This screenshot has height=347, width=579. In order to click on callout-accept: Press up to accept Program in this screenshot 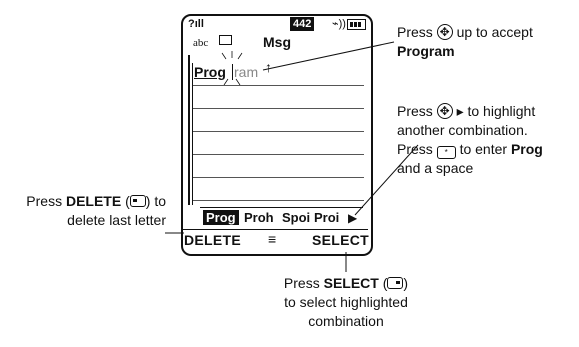, I will do `click(465, 42)`.